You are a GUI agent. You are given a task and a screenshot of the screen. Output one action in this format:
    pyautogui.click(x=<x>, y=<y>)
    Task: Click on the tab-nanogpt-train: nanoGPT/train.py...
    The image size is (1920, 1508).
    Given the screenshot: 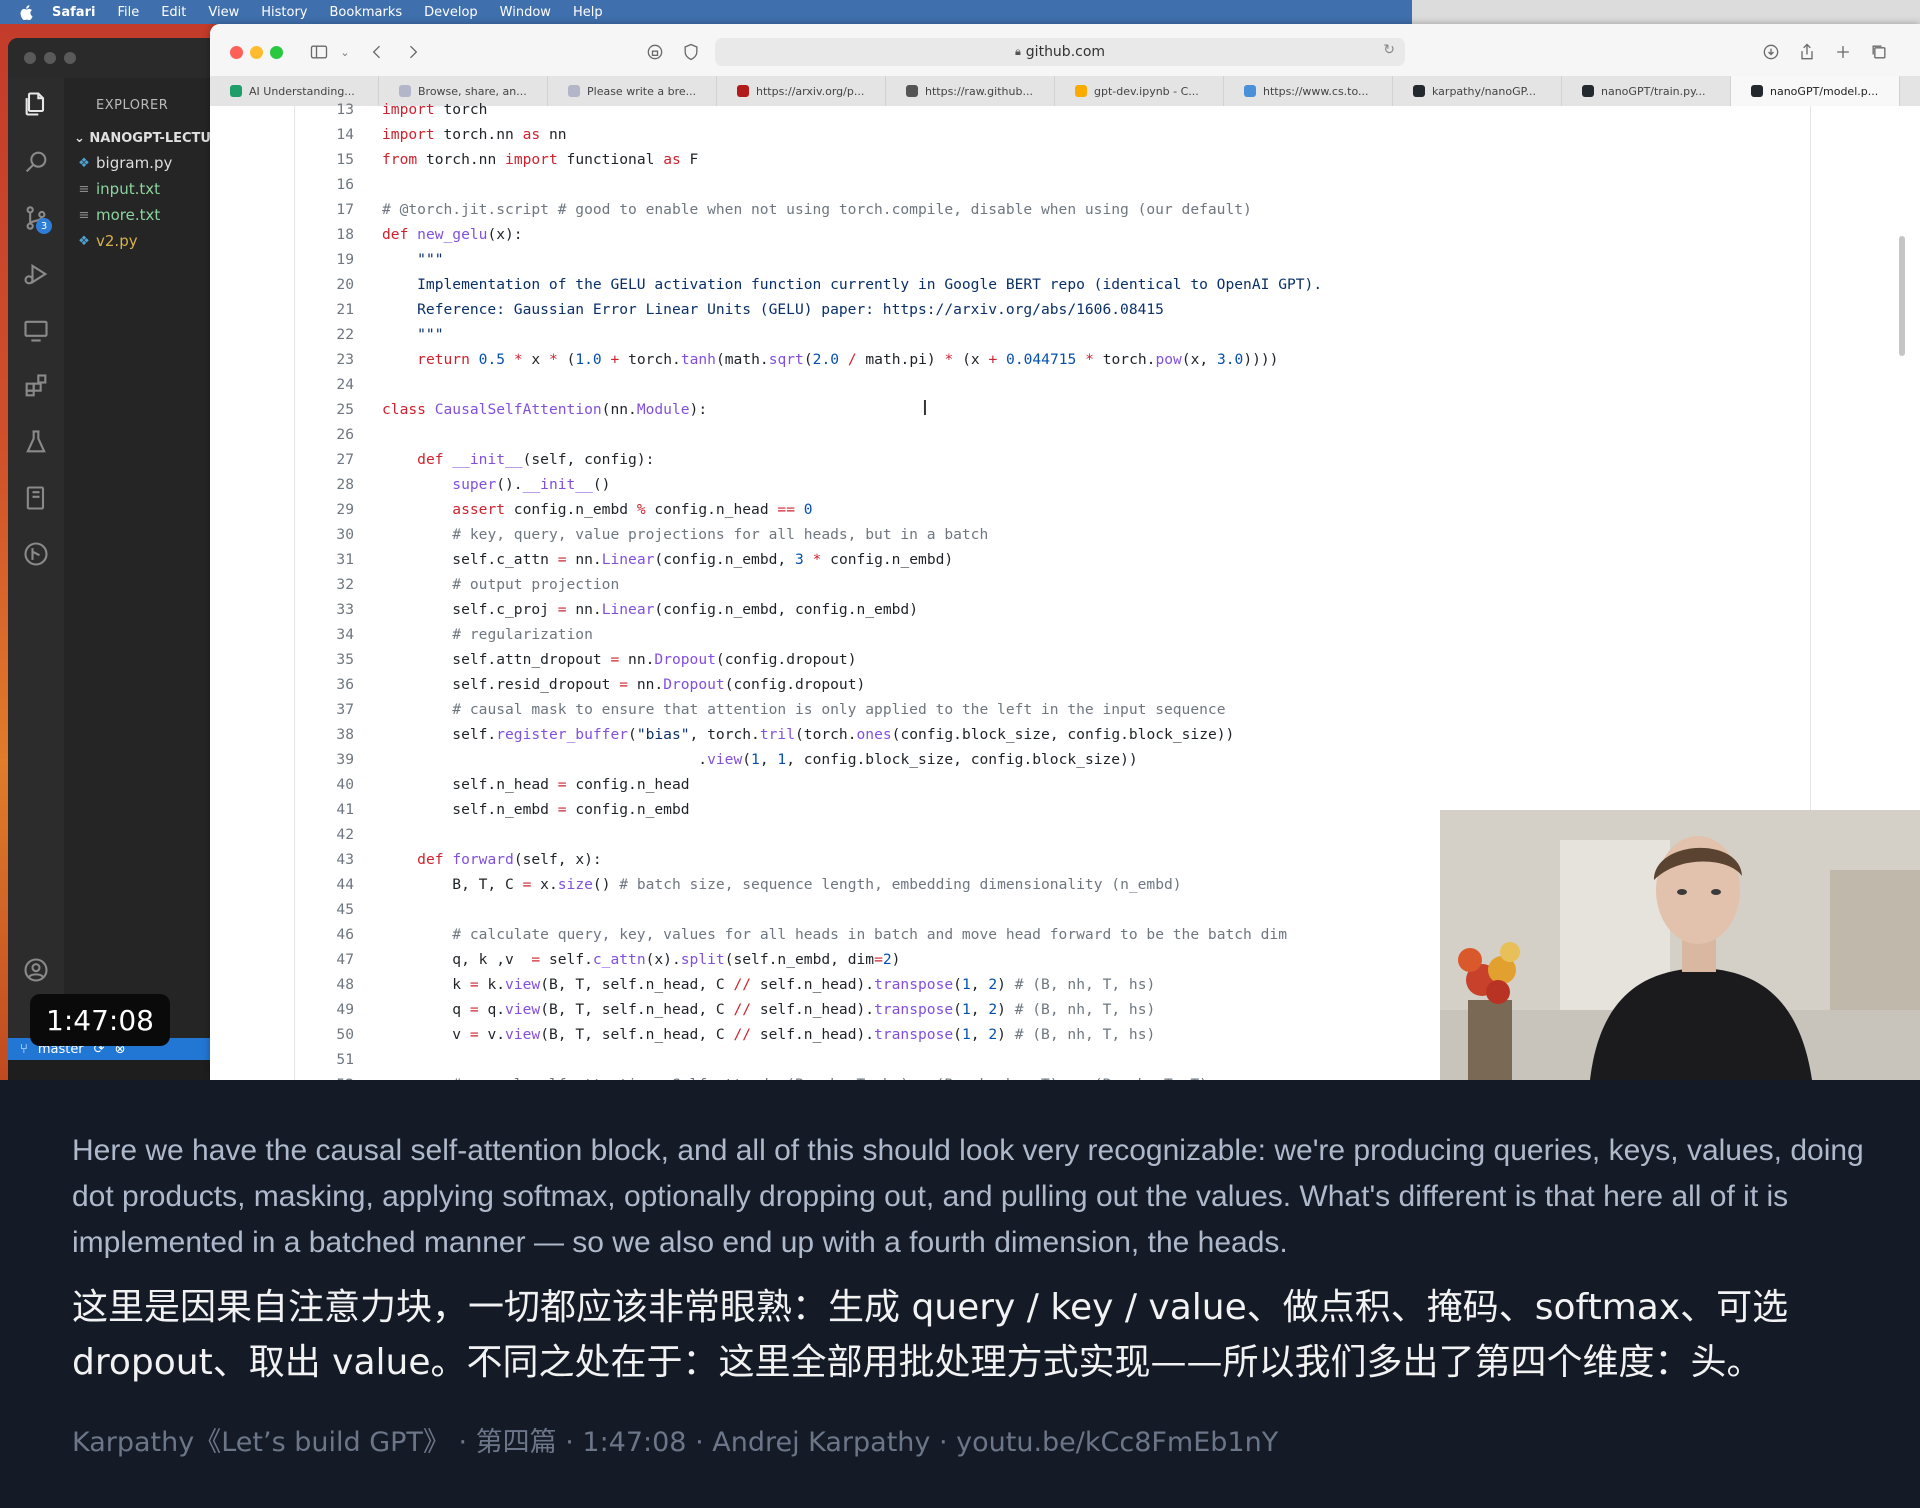 What is the action you would take?
    pyautogui.click(x=1646, y=91)
    